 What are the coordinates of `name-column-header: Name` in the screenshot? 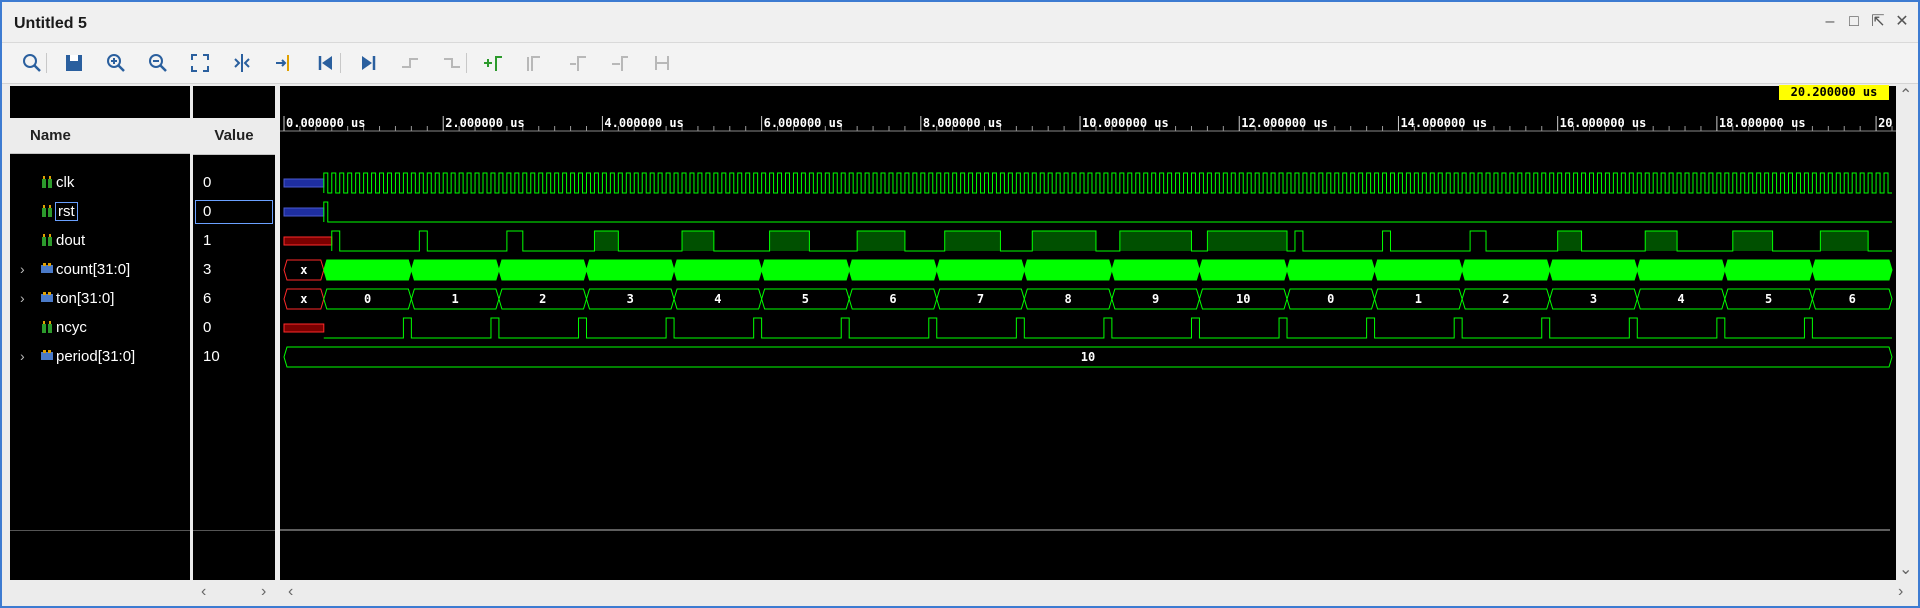 It's located at (100, 136).